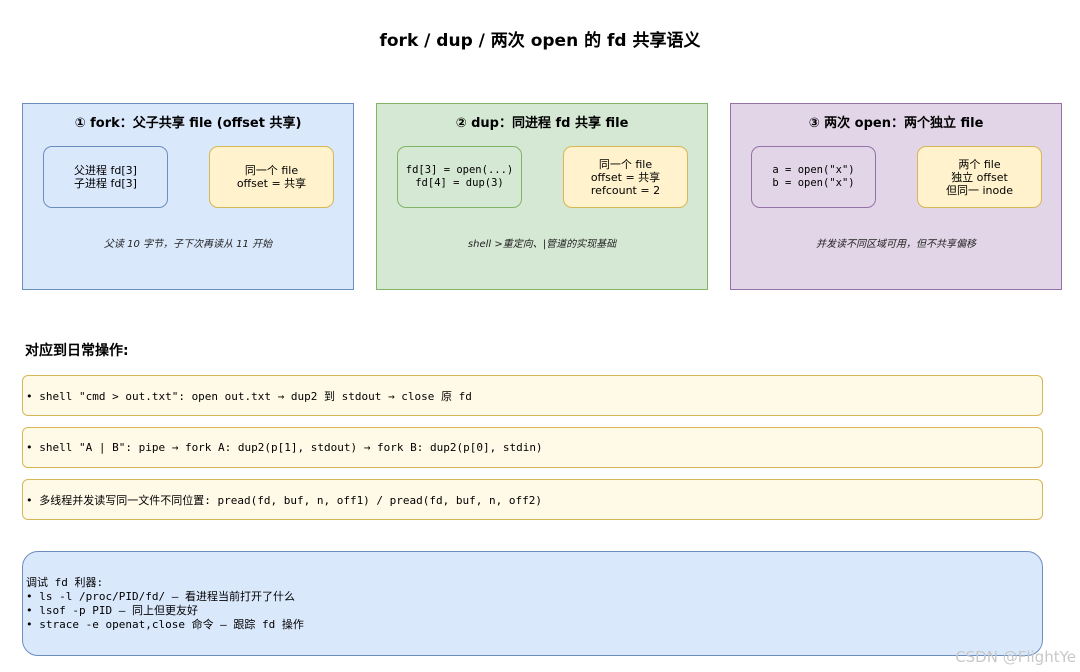 The height and width of the screenshot is (672, 1080). I want to click on debug-line: 调试 fd 利器:, so click(65, 582).